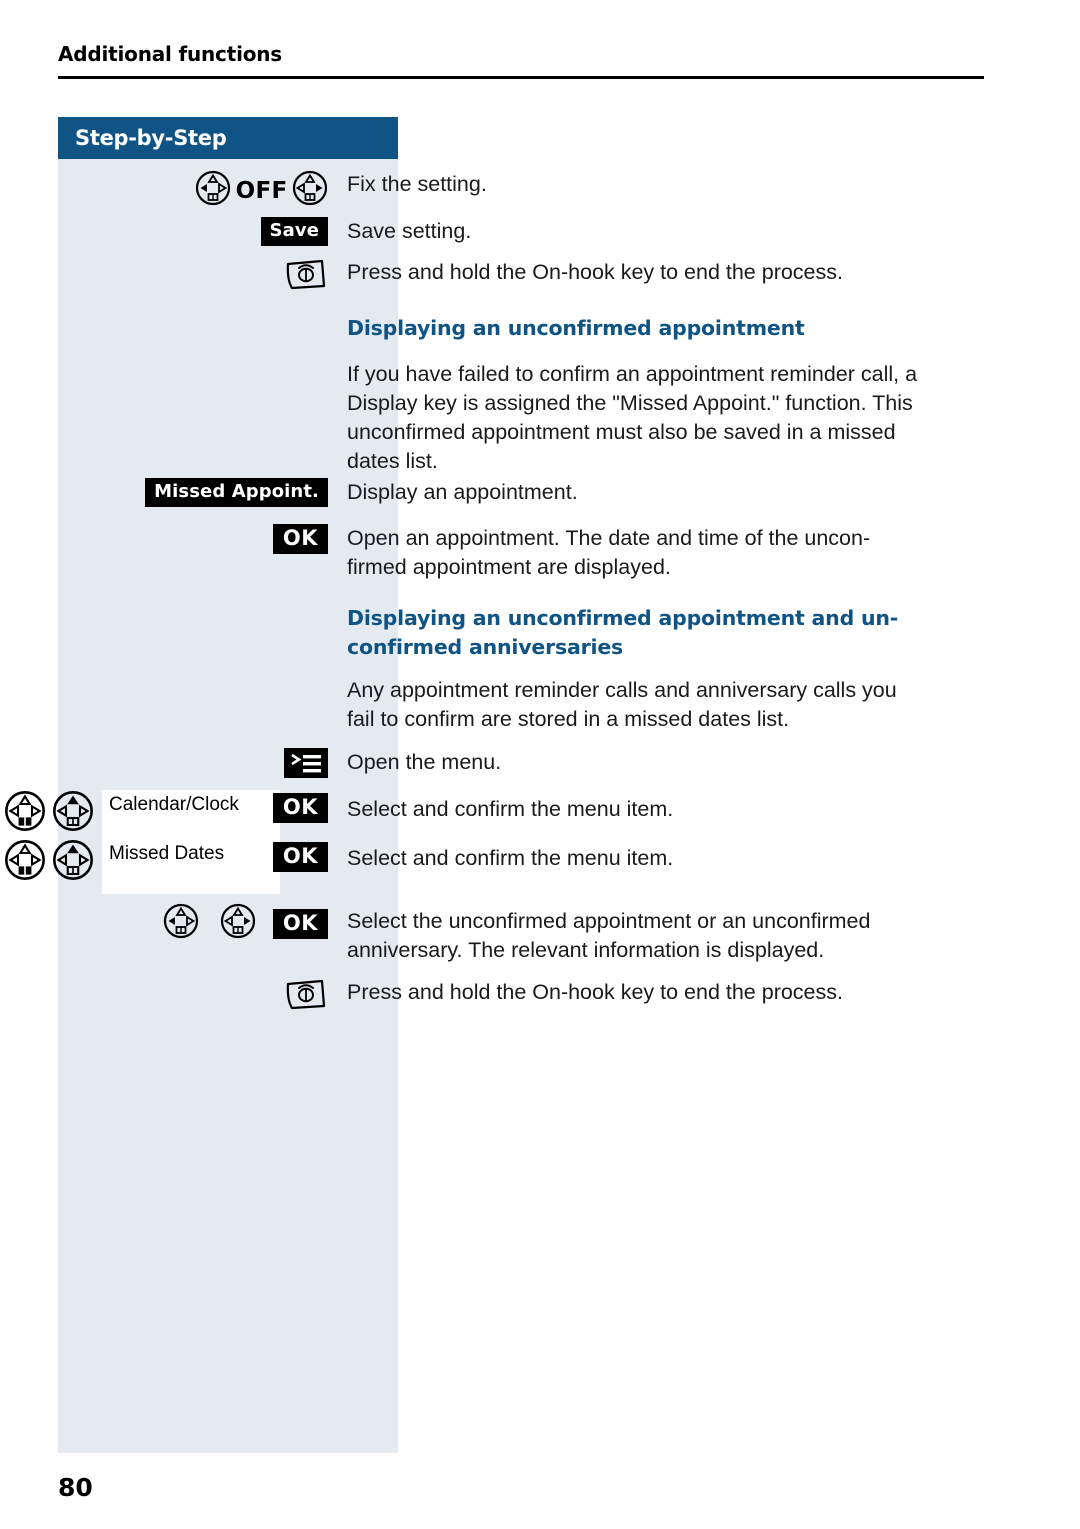 The height and width of the screenshot is (1529, 1080). I want to click on nav-key-right-icon, so click(310, 190).